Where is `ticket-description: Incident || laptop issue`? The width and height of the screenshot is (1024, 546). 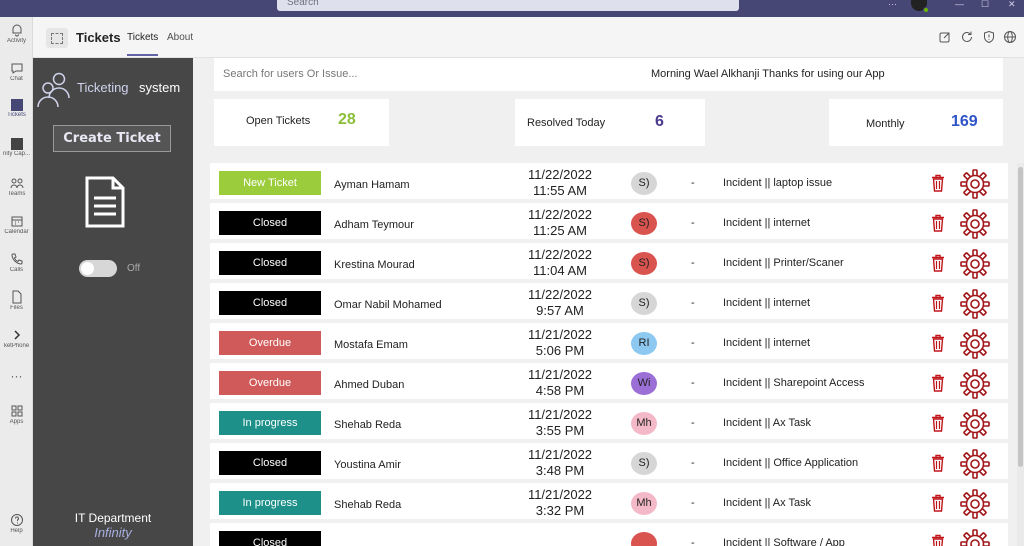 ticket-description: Incident || laptop issue is located at coordinates (778, 183).